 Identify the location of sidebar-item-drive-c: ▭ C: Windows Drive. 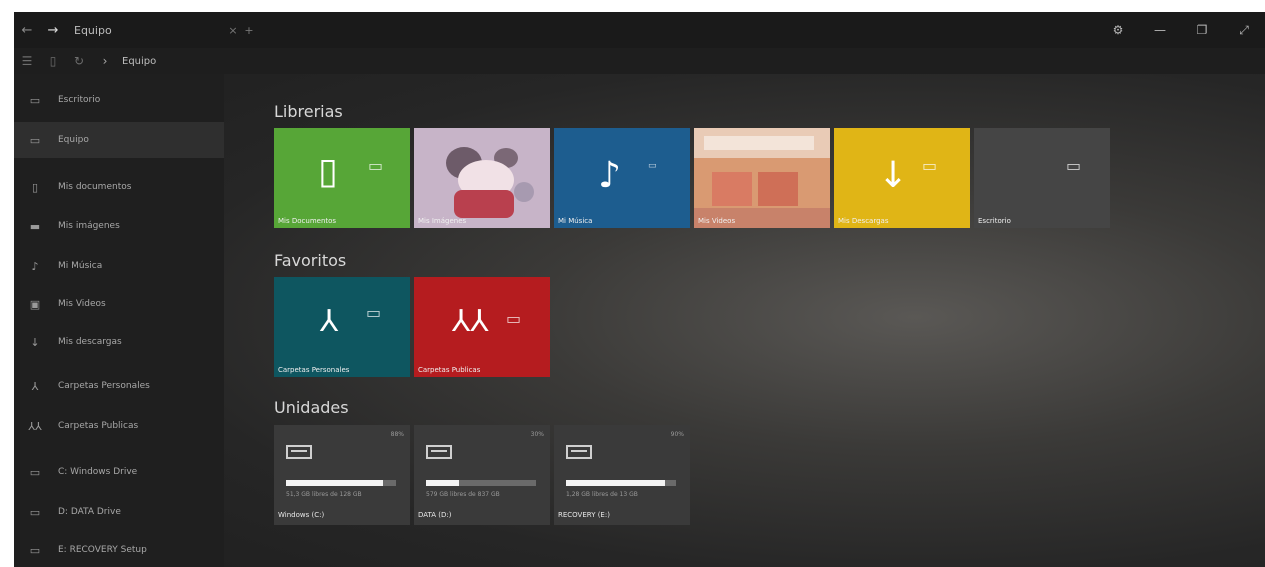
(119, 472).